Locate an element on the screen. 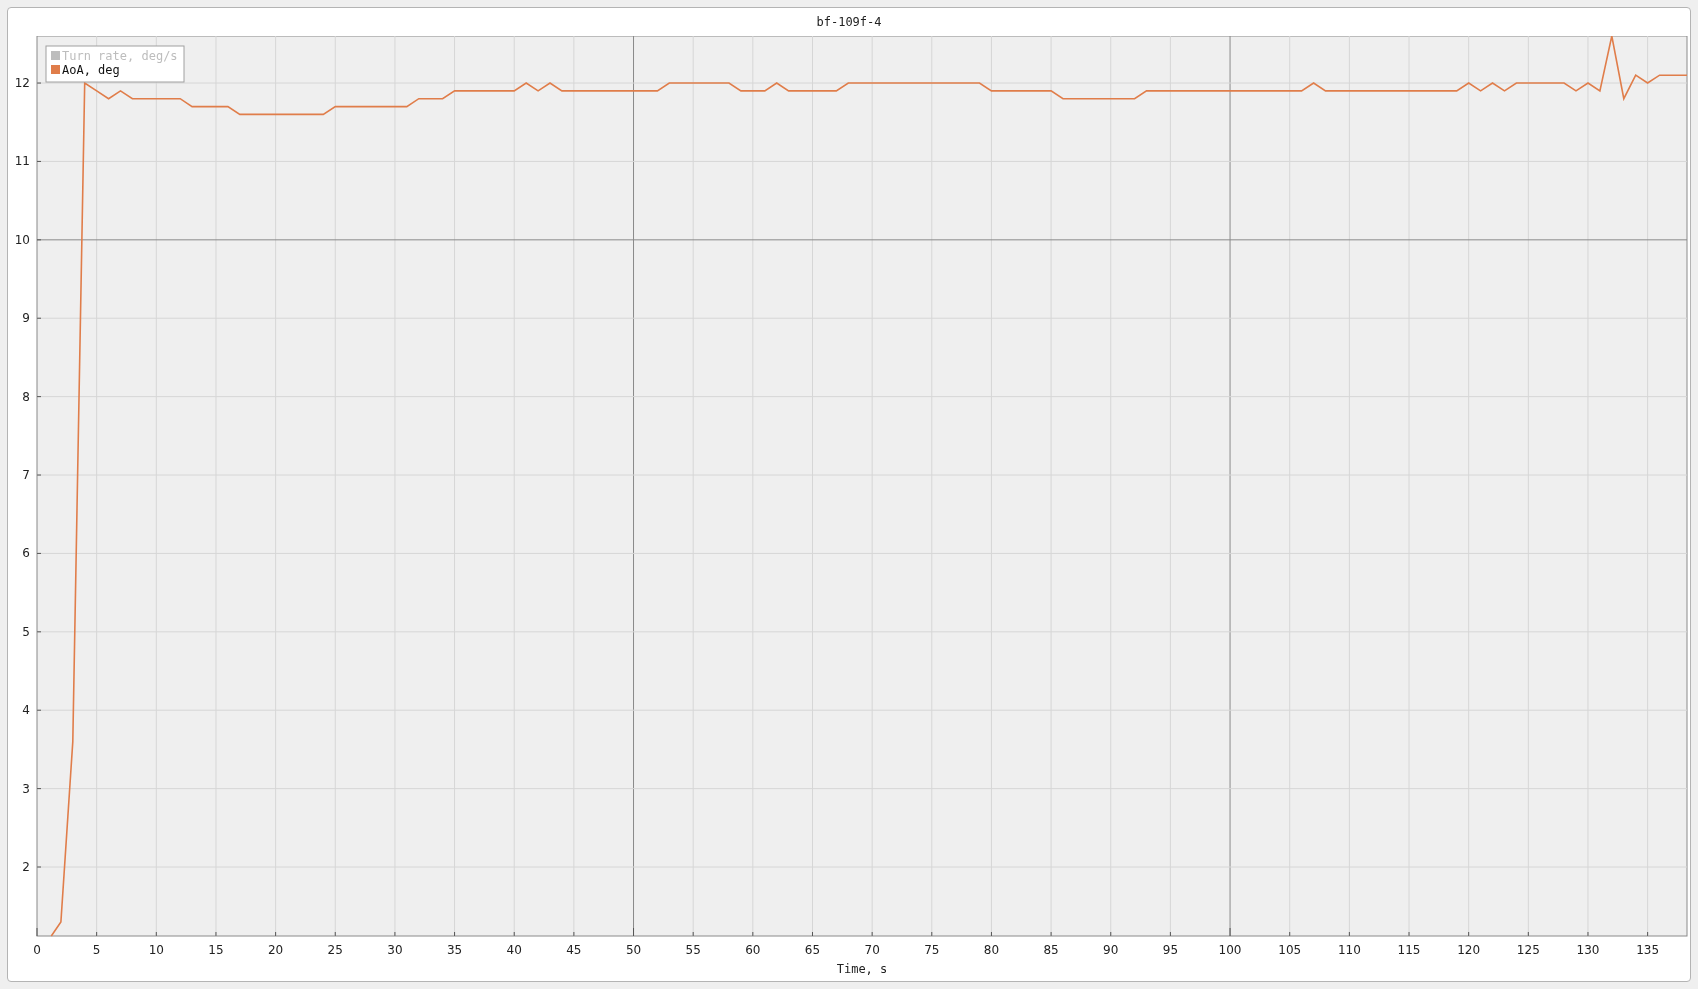 The width and height of the screenshot is (1698, 989). x-tick-label: 105 is located at coordinates (1289, 950).